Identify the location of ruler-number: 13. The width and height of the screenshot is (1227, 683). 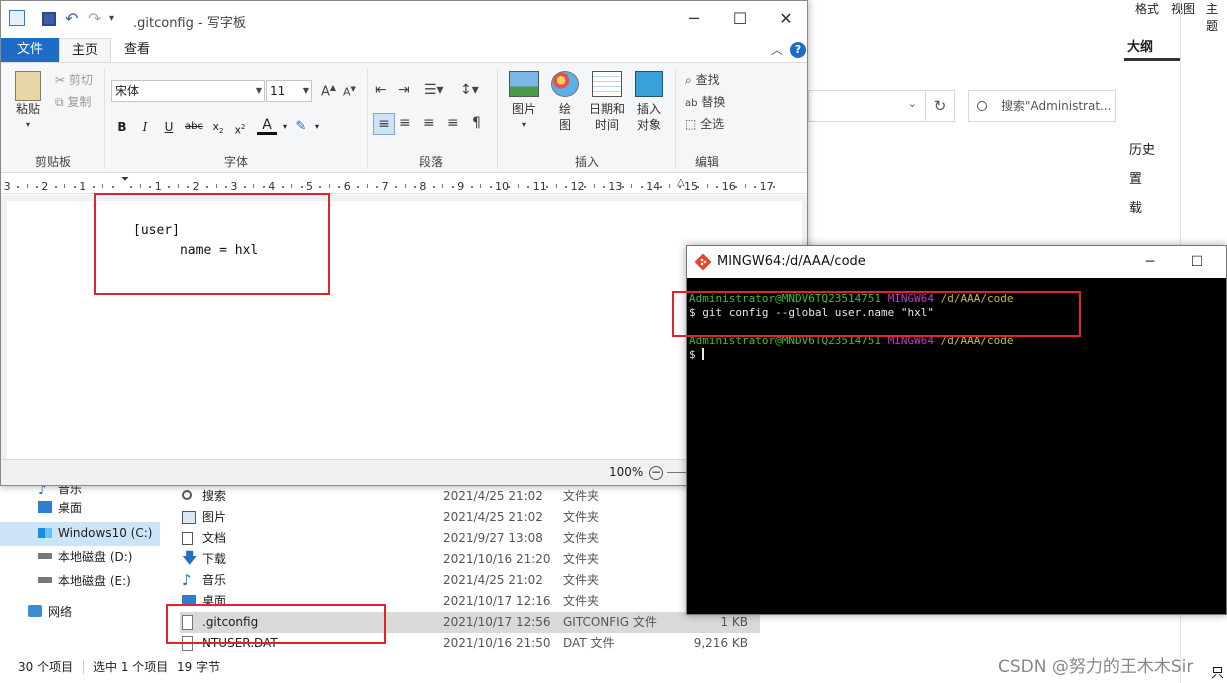
(615, 186).